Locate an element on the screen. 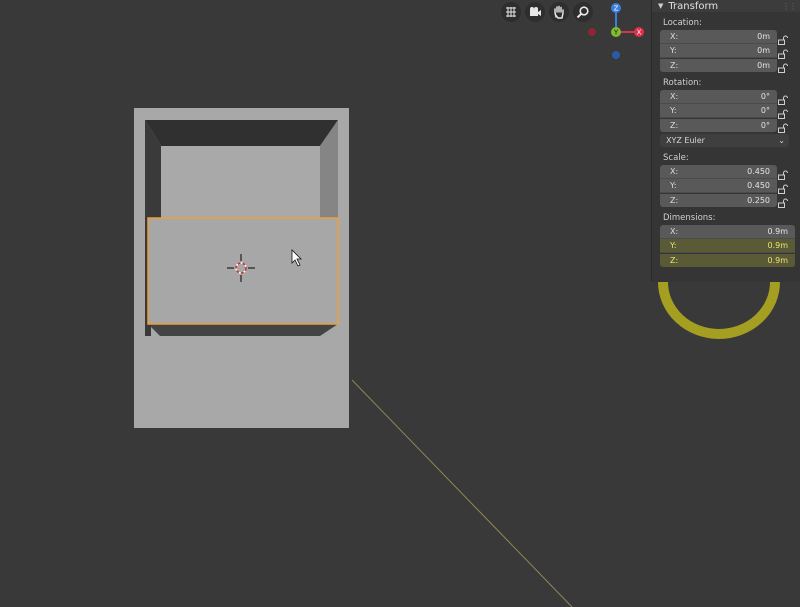 The height and width of the screenshot is (607, 800). location-label: Location: is located at coordinates (682, 23).